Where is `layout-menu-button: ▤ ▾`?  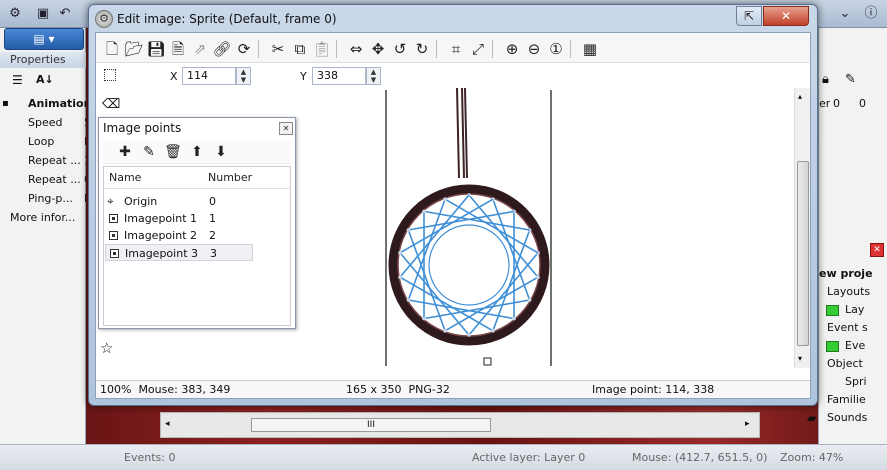
layout-menu-button: ▤ ▾ is located at coordinates (44, 39).